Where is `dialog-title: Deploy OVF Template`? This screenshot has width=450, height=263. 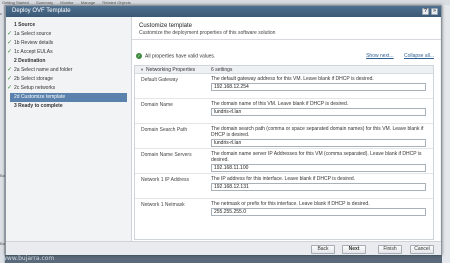 dialog-title: Deploy OVF Template is located at coordinates (41, 11).